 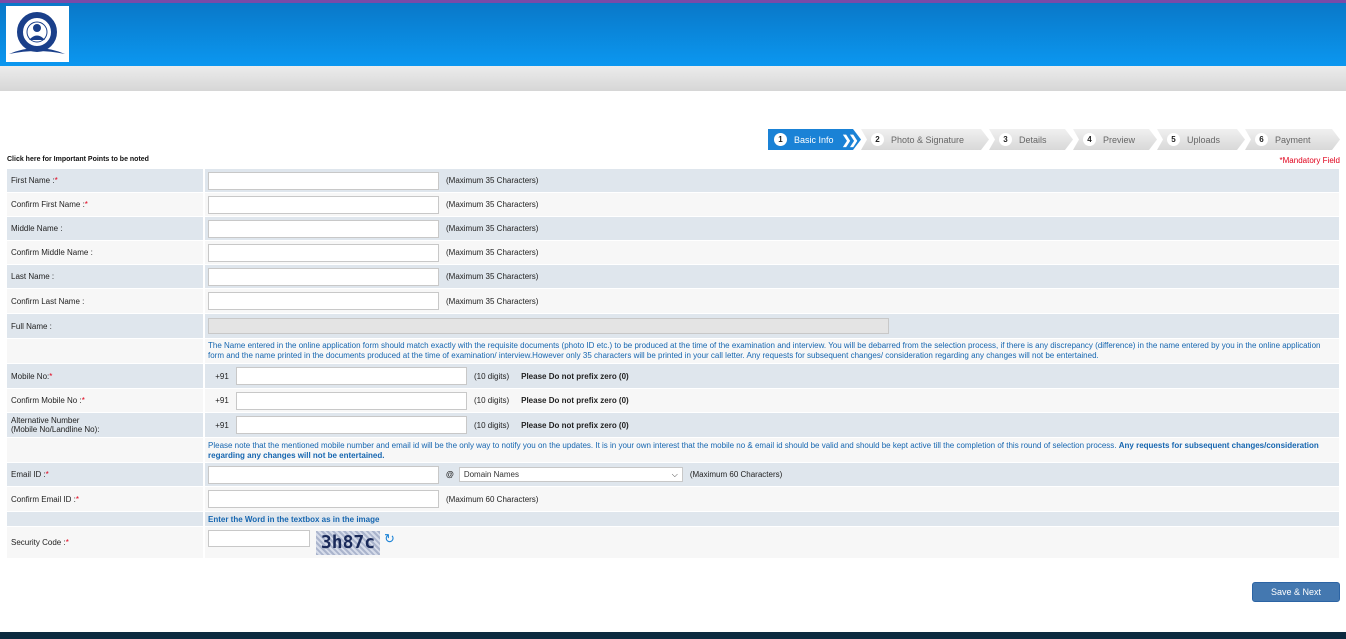 I want to click on step-preview: 4 Preview, so click(x=1115, y=139).